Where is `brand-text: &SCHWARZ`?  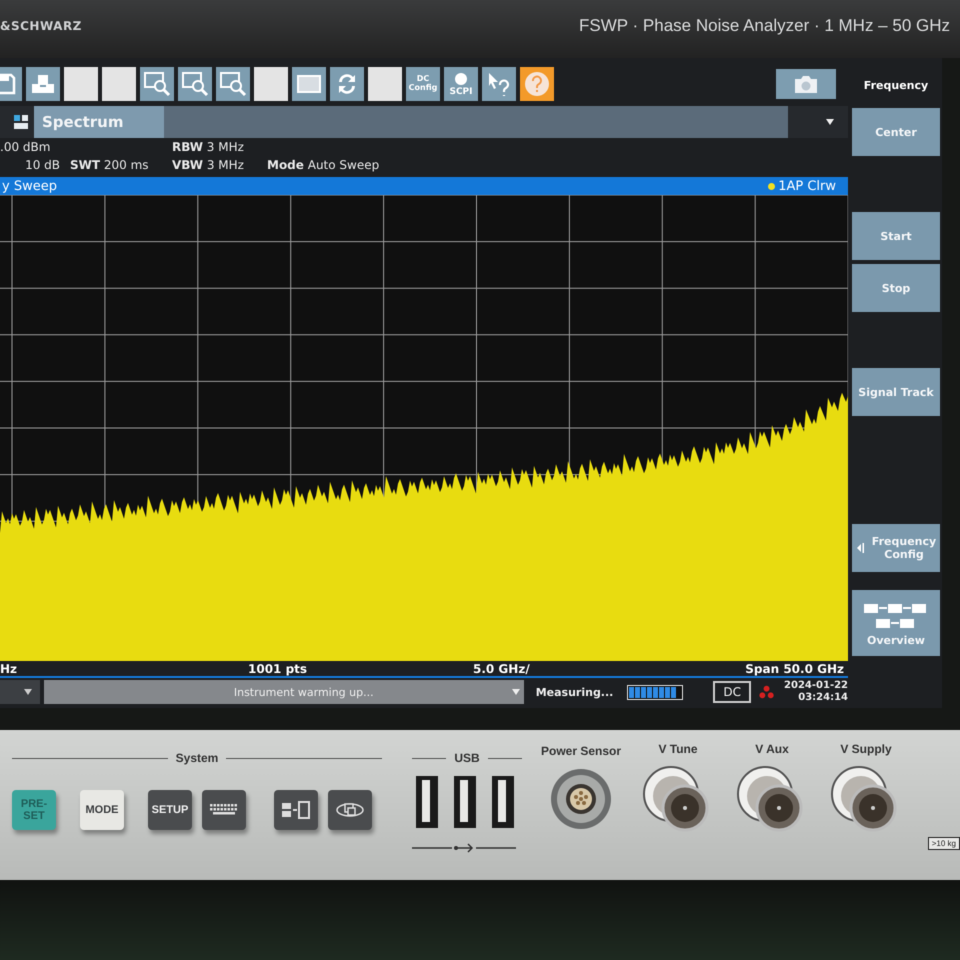
brand-text: &SCHWARZ is located at coordinates (41, 26).